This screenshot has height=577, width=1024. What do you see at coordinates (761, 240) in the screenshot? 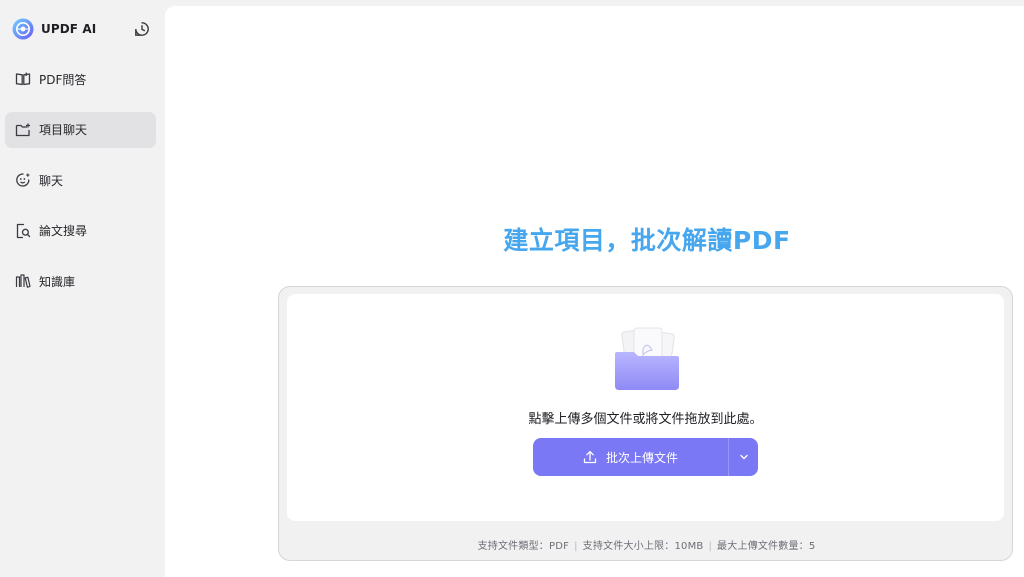
I see `page-title-suffix: PDF` at bounding box center [761, 240].